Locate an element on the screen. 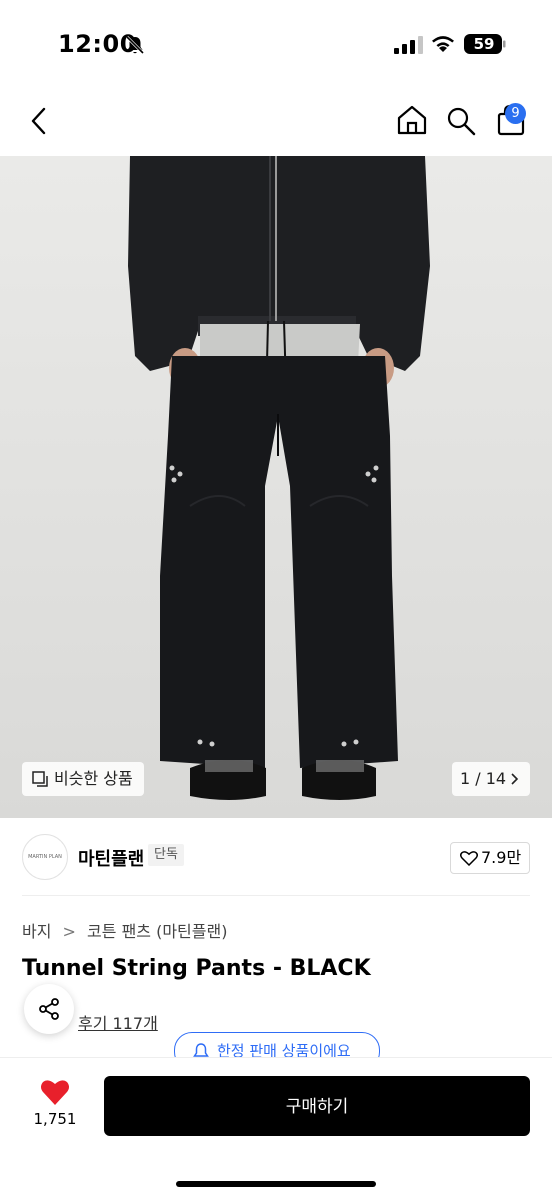 This screenshot has height=1200, width=552. brand-likes-count: 7.9만 is located at coordinates (501, 857).